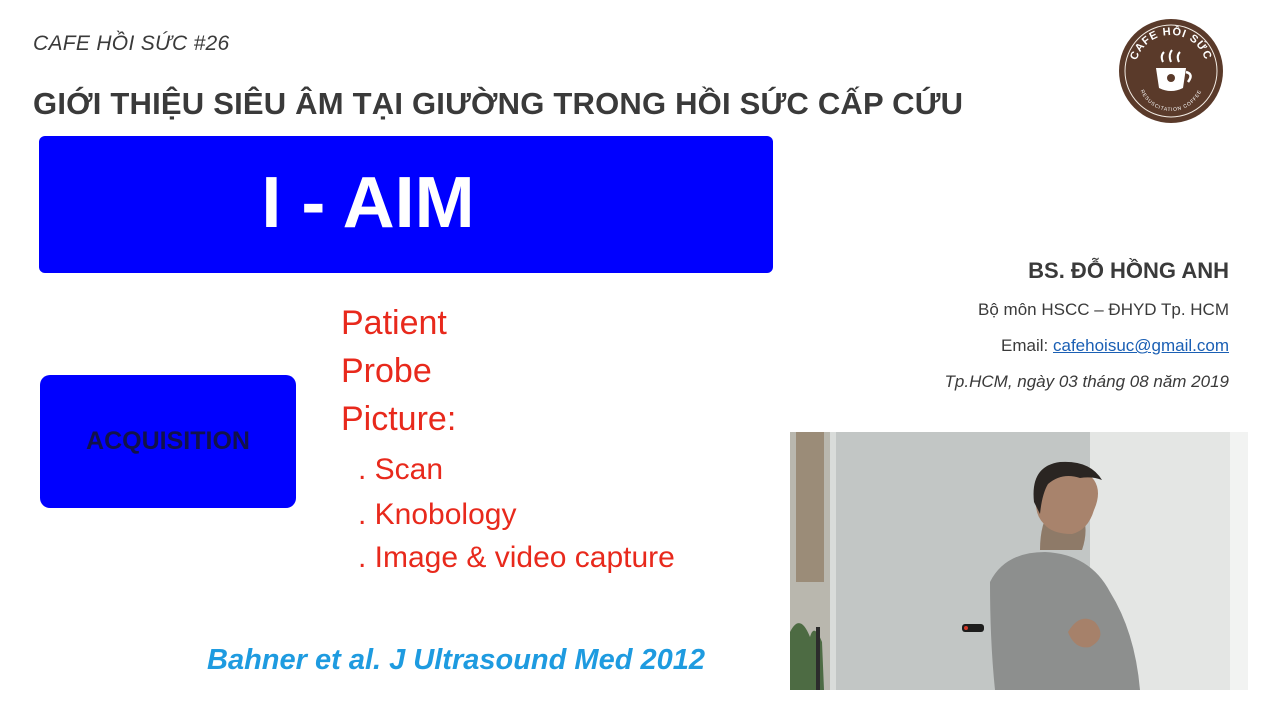  What do you see at coordinates (1171, 71) in the screenshot?
I see `cafe-hoi-suc-logo: CAFE HỒI SỨC RESUSCITATION COFFEE` at bounding box center [1171, 71].